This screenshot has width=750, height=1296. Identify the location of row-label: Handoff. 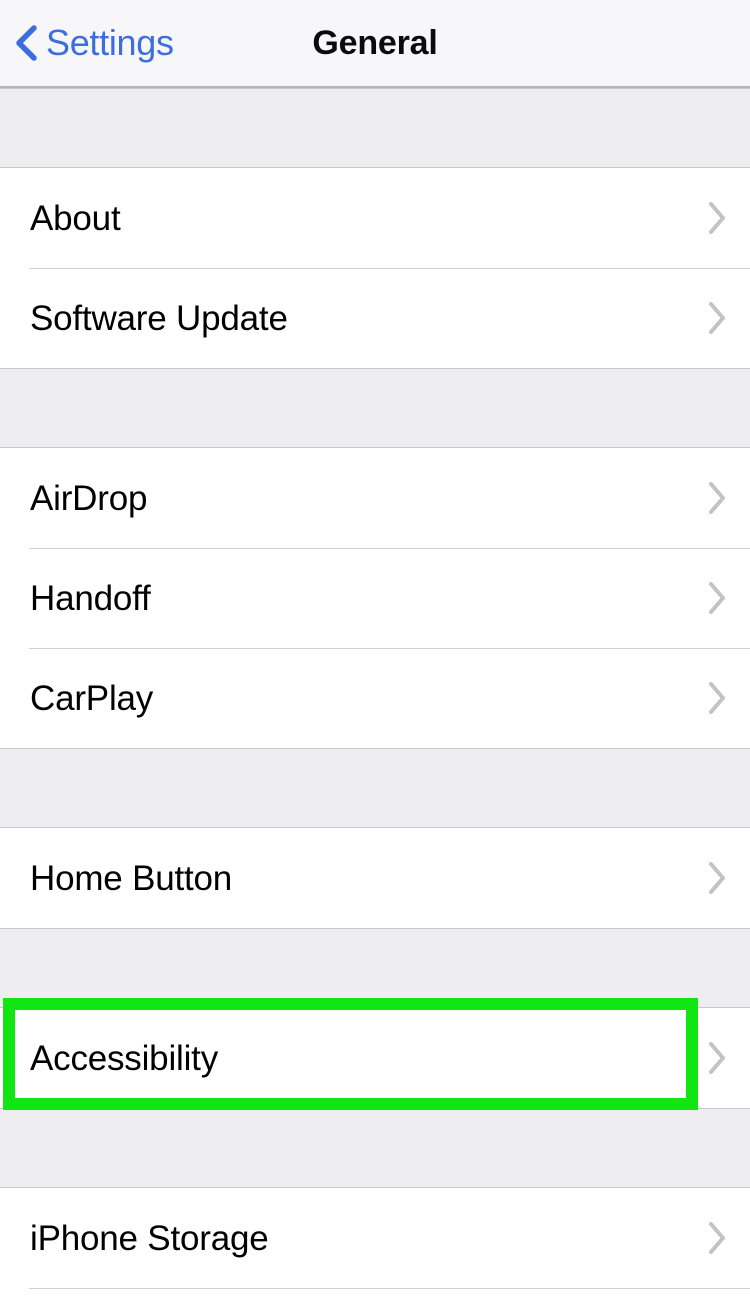
(90, 598).